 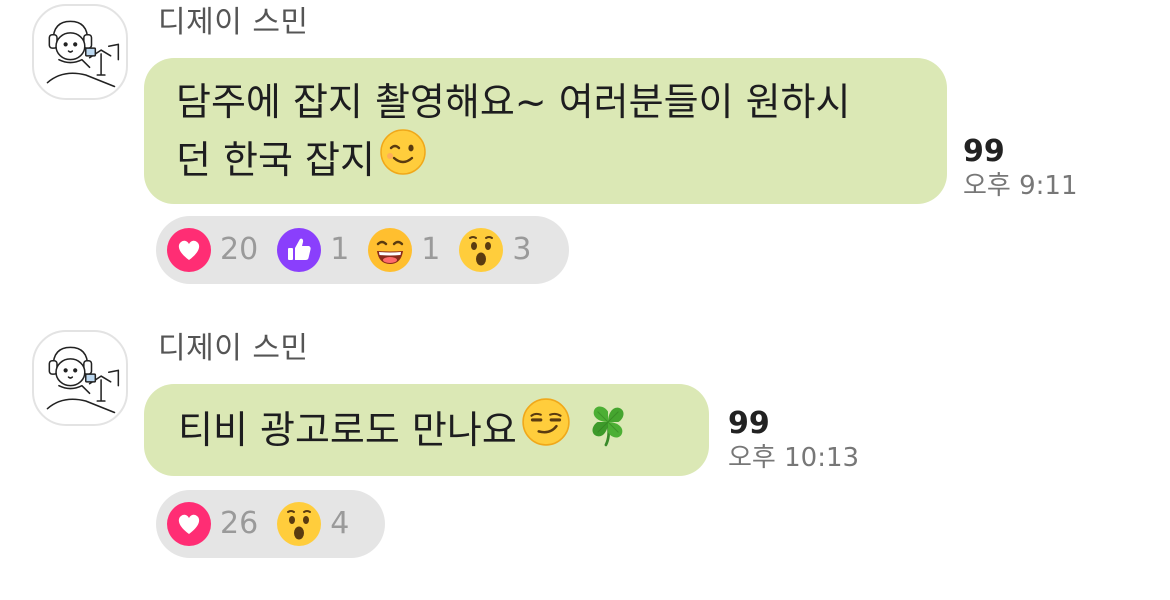 What do you see at coordinates (239, 249) in the screenshot?
I see `reaction-count: 20` at bounding box center [239, 249].